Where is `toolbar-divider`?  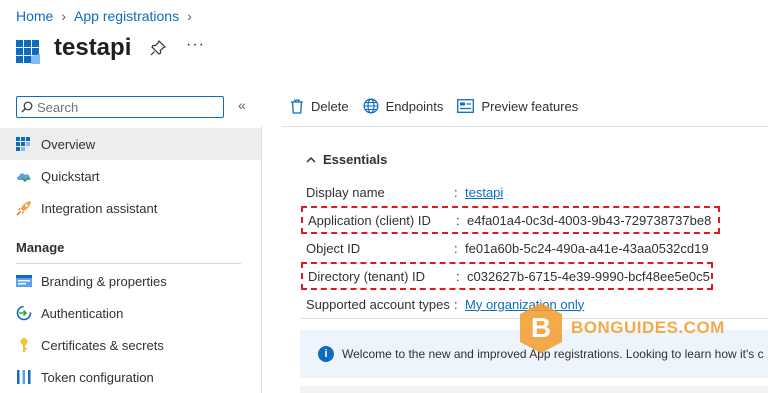 toolbar-divider is located at coordinates (525, 126).